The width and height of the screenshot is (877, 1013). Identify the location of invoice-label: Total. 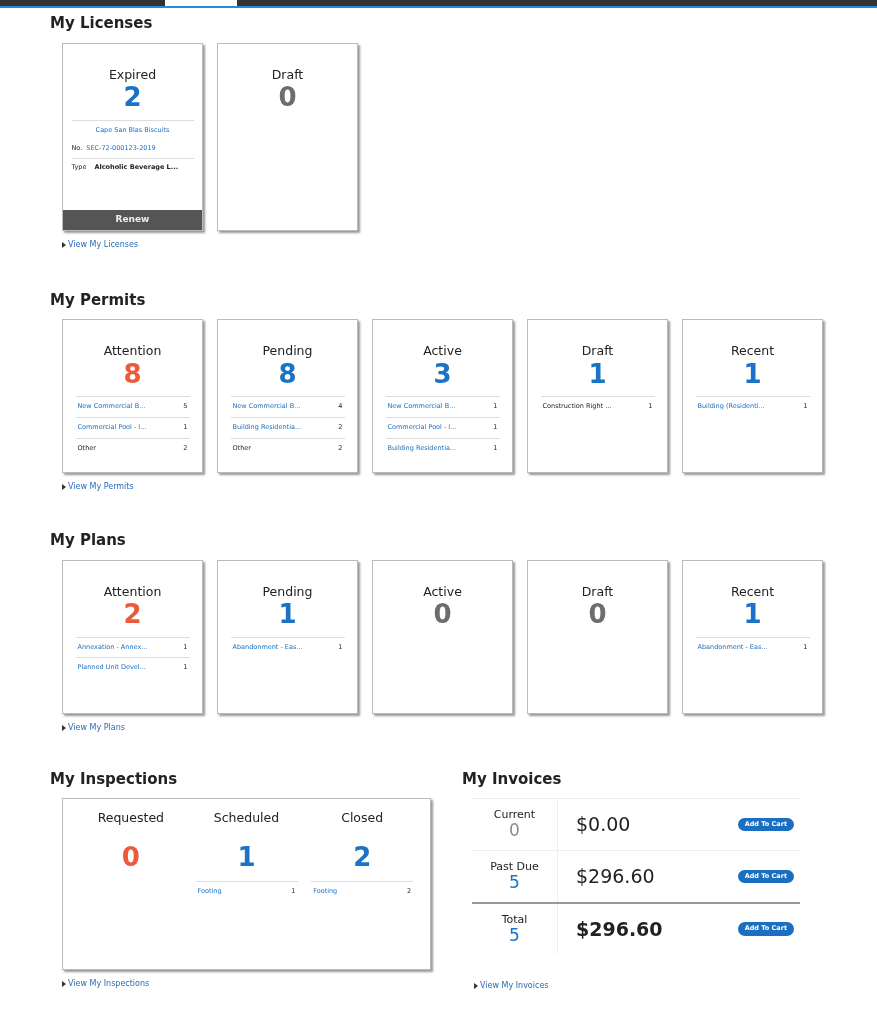
(514, 919).